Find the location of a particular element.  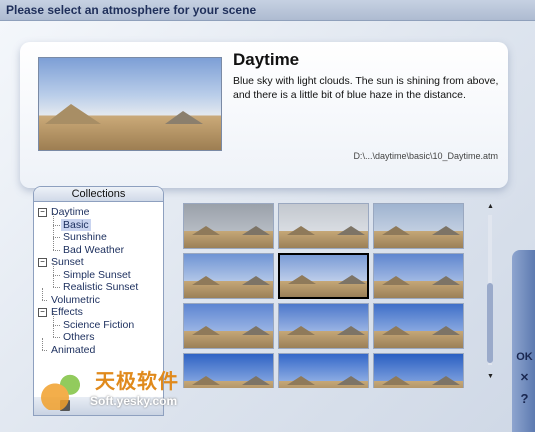

tree-item-label: Science Fiction is located at coordinates (99, 324).